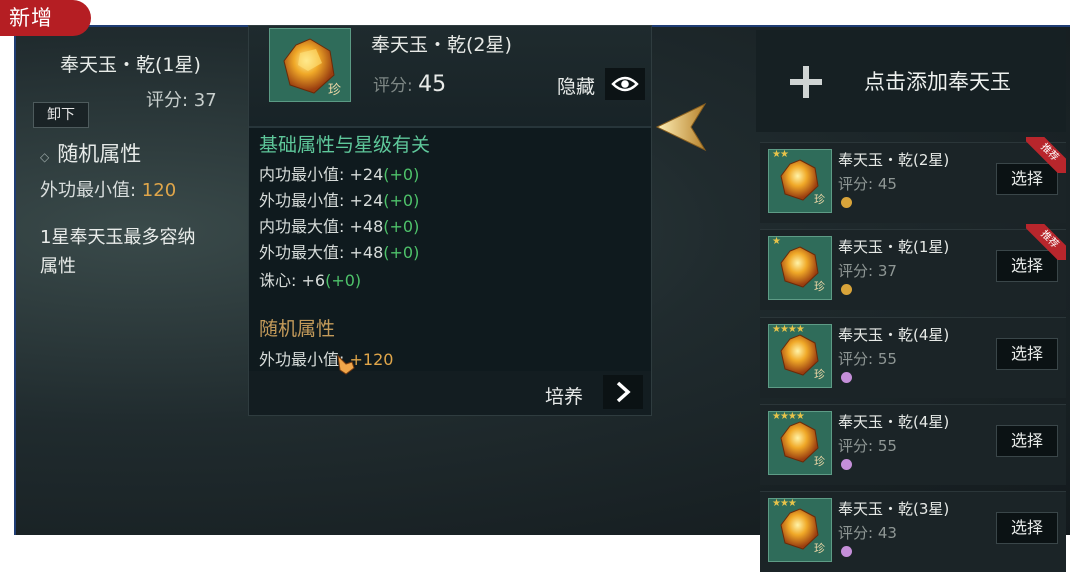  I want to click on gem-score: 评分: 45, so click(867, 184).